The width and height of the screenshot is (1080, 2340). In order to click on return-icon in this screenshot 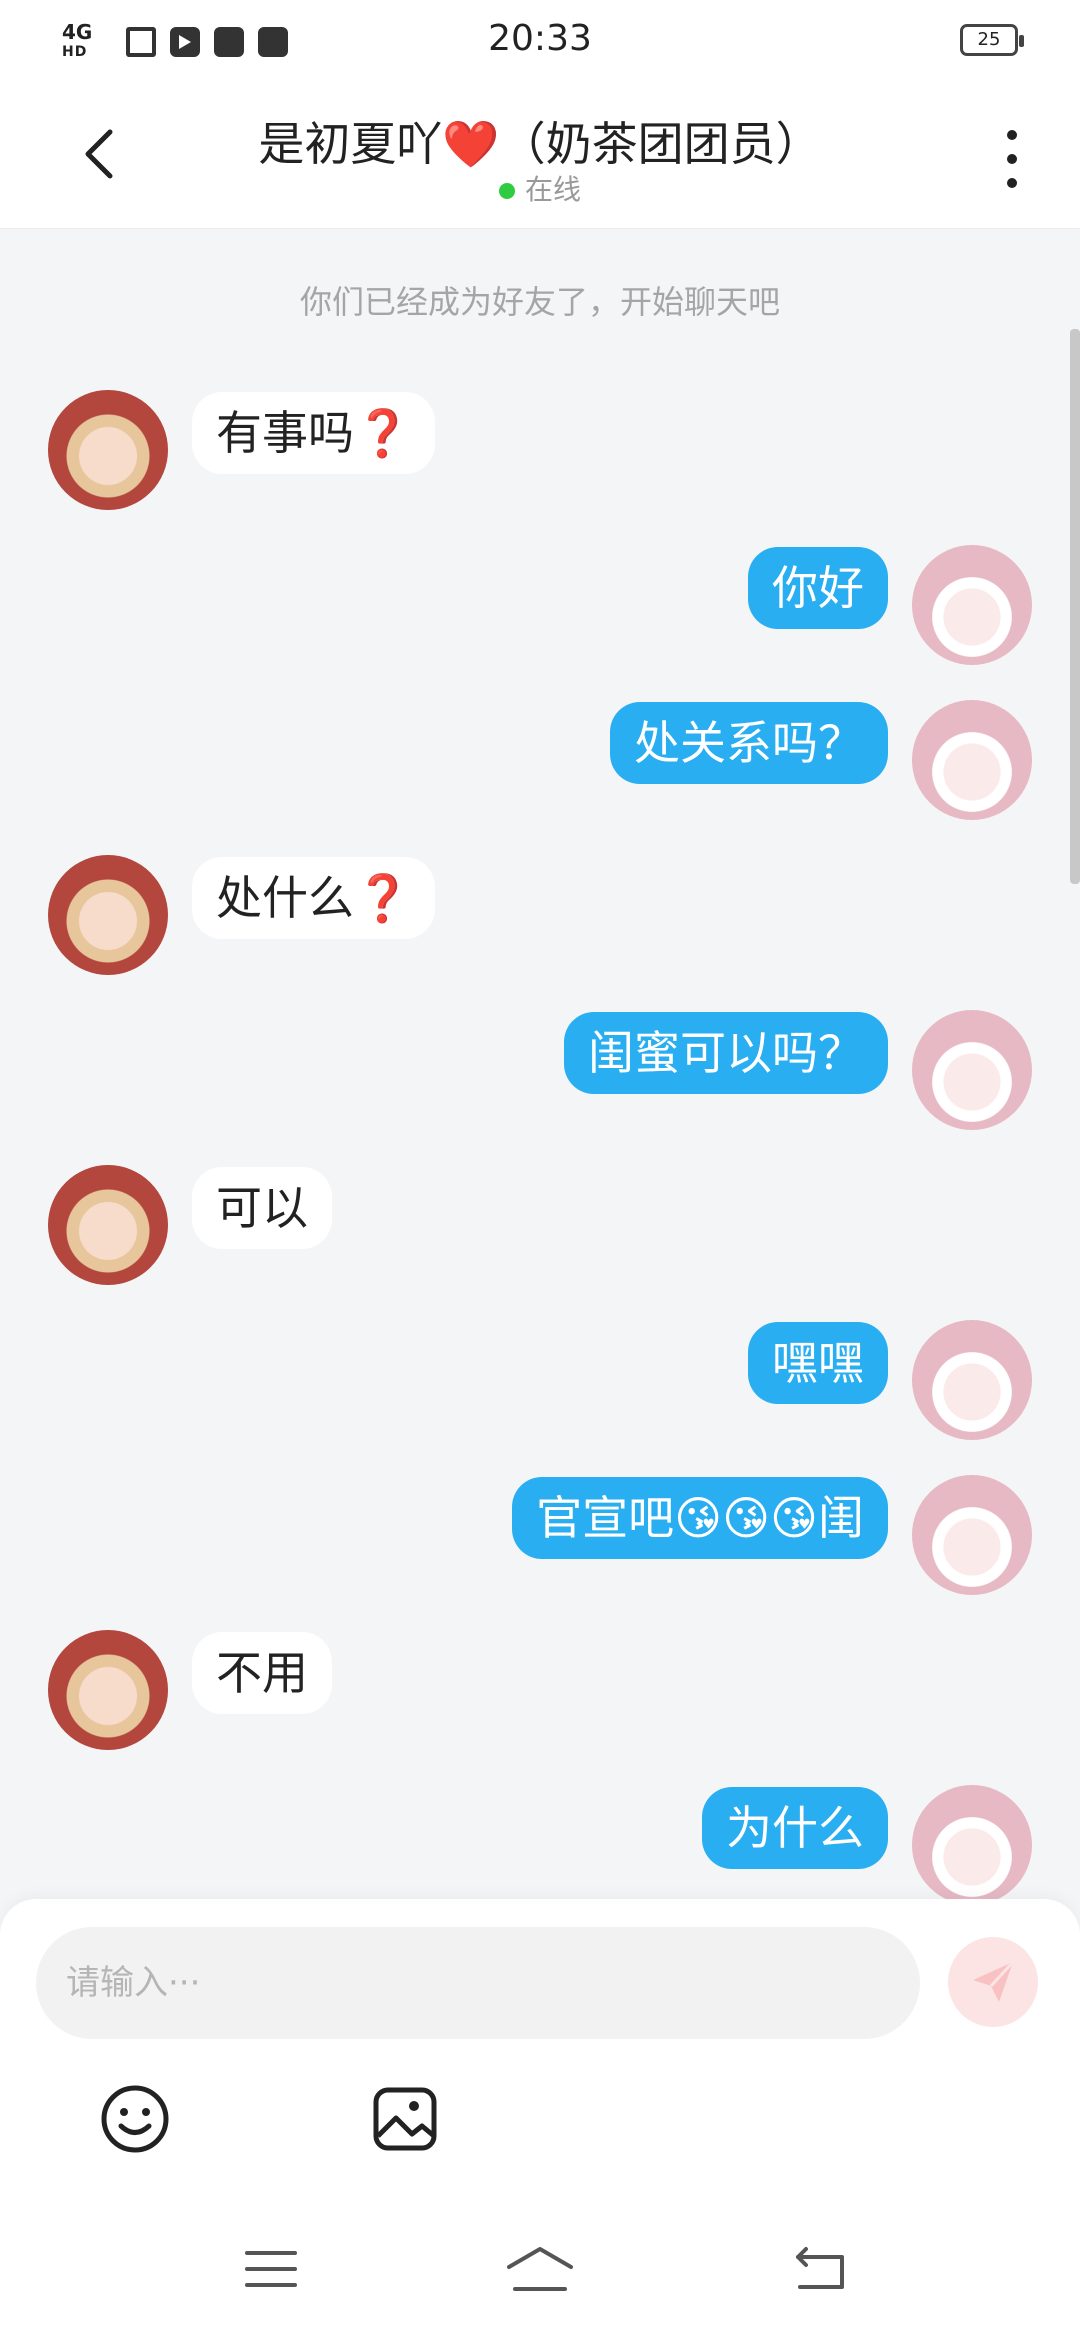, I will do `click(820, 2268)`.